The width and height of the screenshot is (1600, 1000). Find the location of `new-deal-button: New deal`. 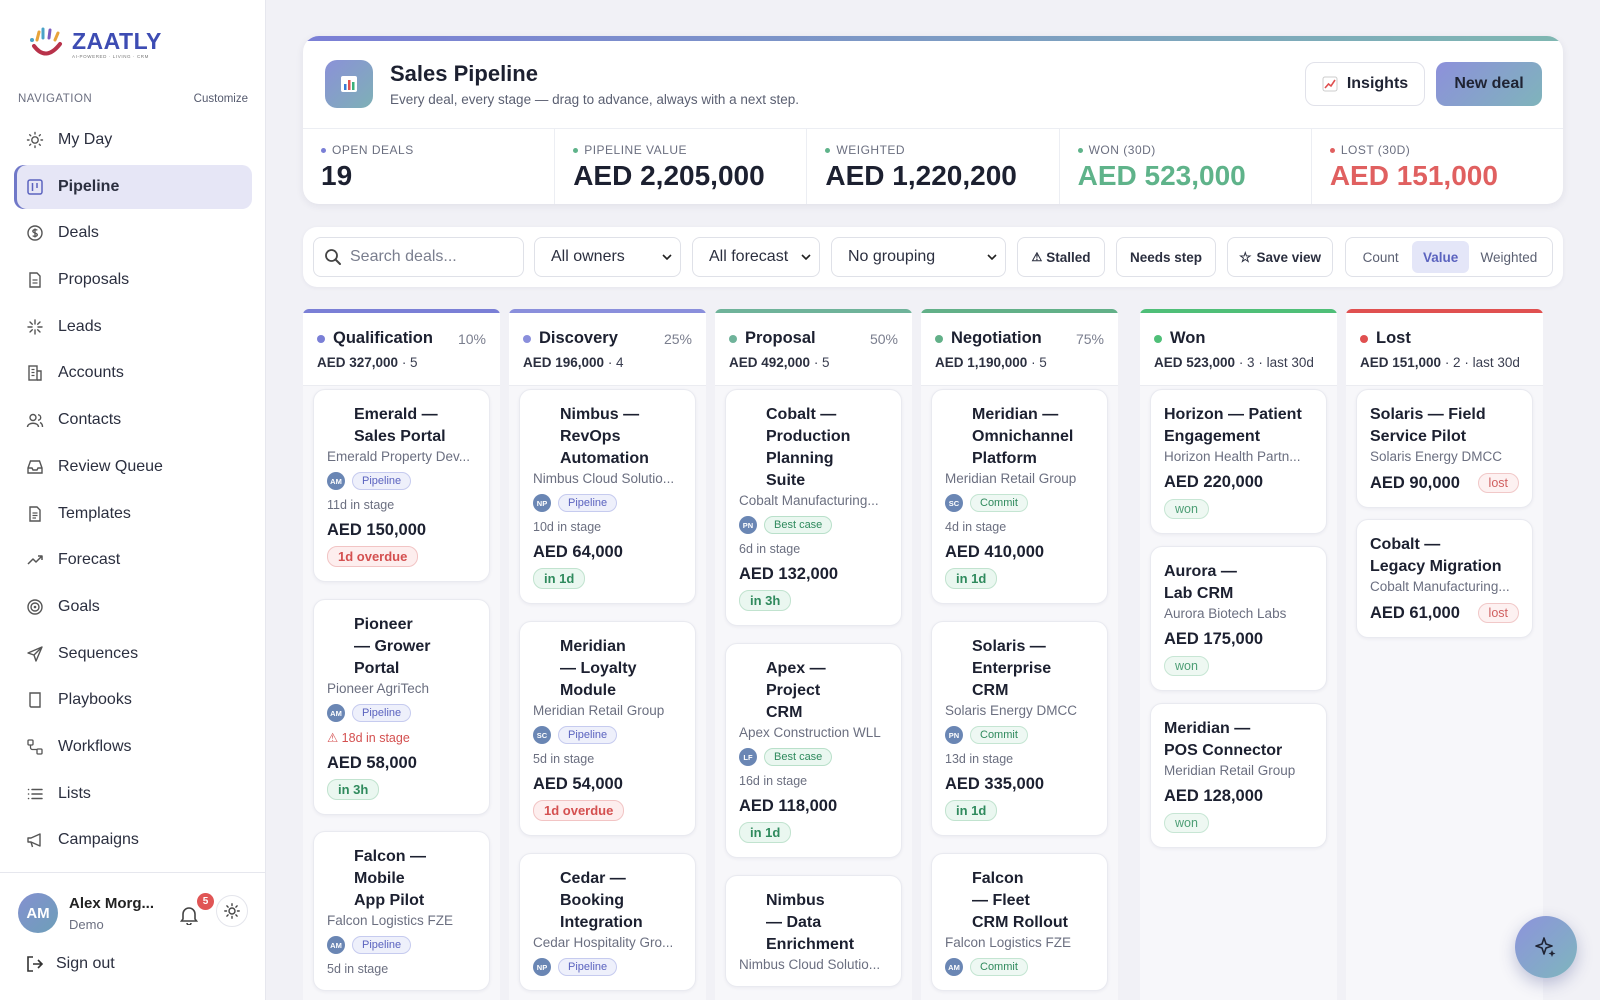

new-deal-button: New deal is located at coordinates (1489, 84).